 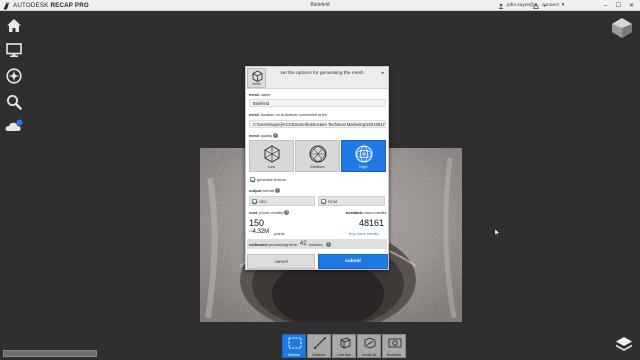 What do you see at coordinates (263, 201) in the screenshot?
I see `format-obj-label: OBJ` at bounding box center [263, 201].